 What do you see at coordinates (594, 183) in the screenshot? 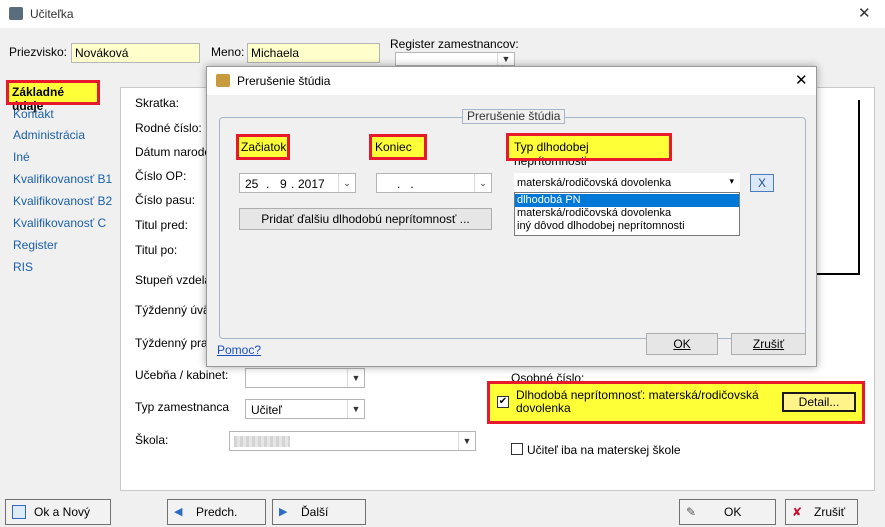
I see `type-select-value: materská/rodičovská dovolenka` at bounding box center [594, 183].